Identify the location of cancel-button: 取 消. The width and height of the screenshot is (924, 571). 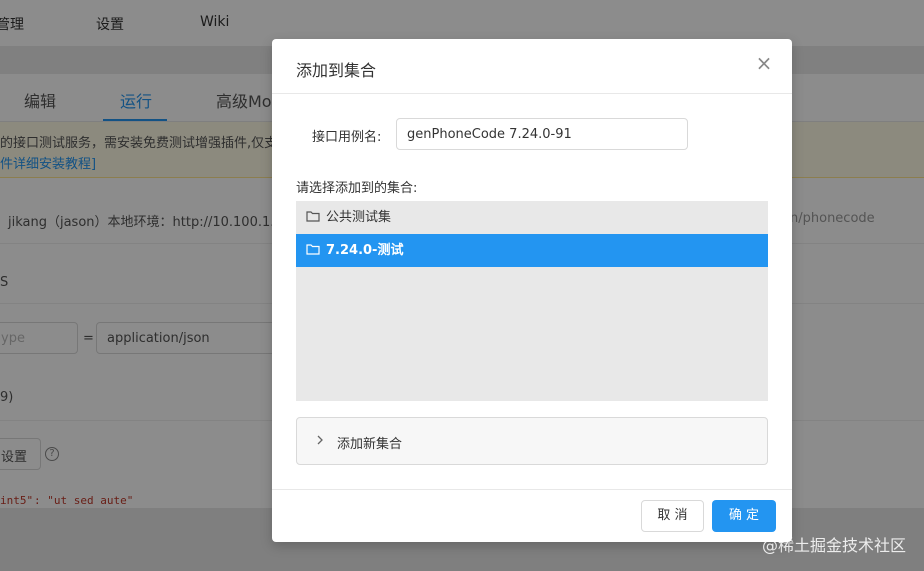
(672, 516).